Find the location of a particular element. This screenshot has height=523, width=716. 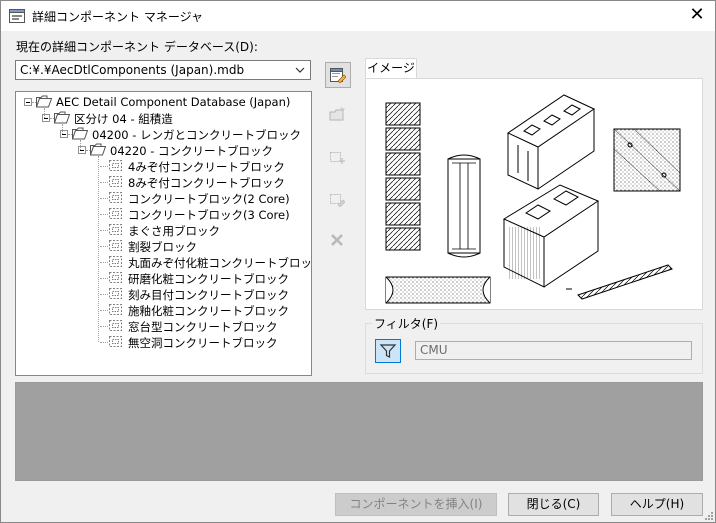

tree-item-label: コンクリートブロック(3 Core) is located at coordinates (209, 215).